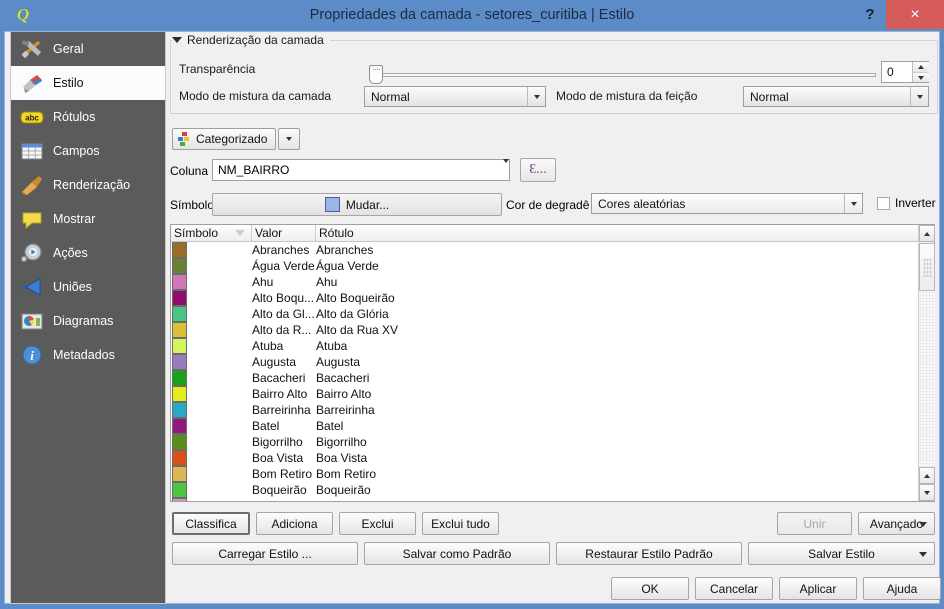 The image size is (944, 609). What do you see at coordinates (224, 139) in the screenshot?
I see `renderer-type-button: Categorizado` at bounding box center [224, 139].